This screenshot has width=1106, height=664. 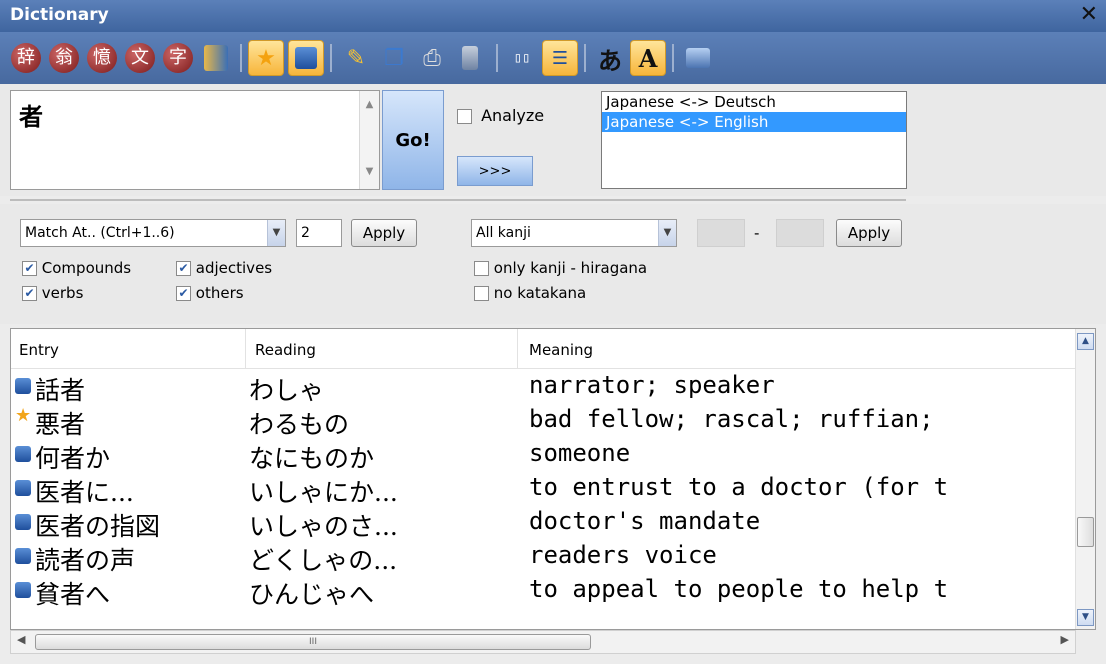 What do you see at coordinates (21, 639) in the screenshot?
I see `scroll-left-icon: ◀` at bounding box center [21, 639].